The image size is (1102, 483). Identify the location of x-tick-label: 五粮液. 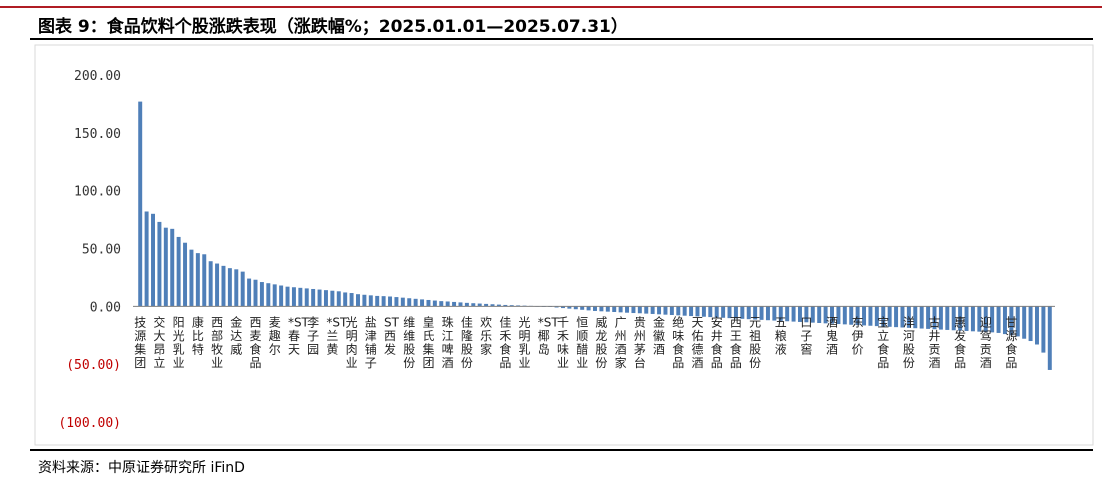
(781, 335).